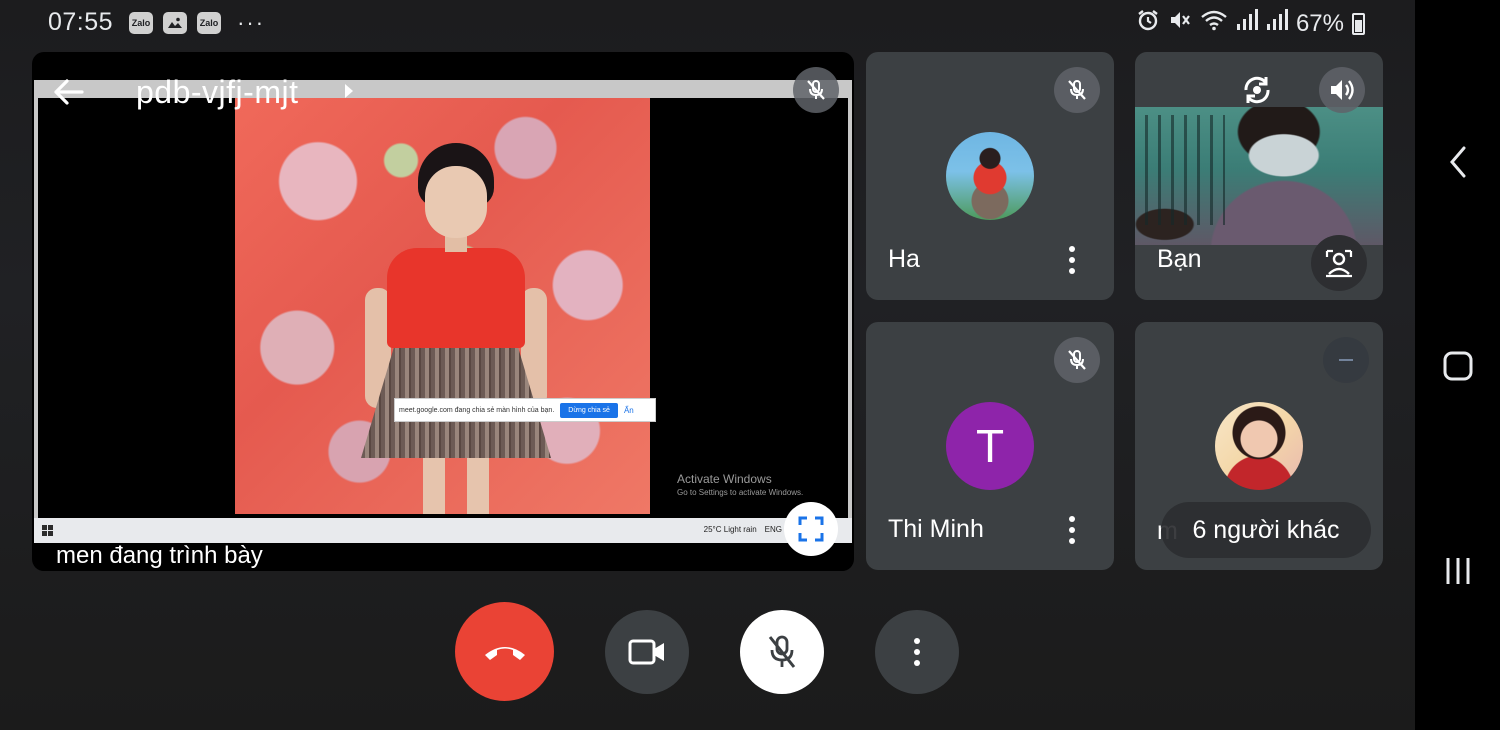 The width and height of the screenshot is (1500, 730). I want to click on activate-windows-subtitle: Go to Settings to activate Windows., so click(740, 492).